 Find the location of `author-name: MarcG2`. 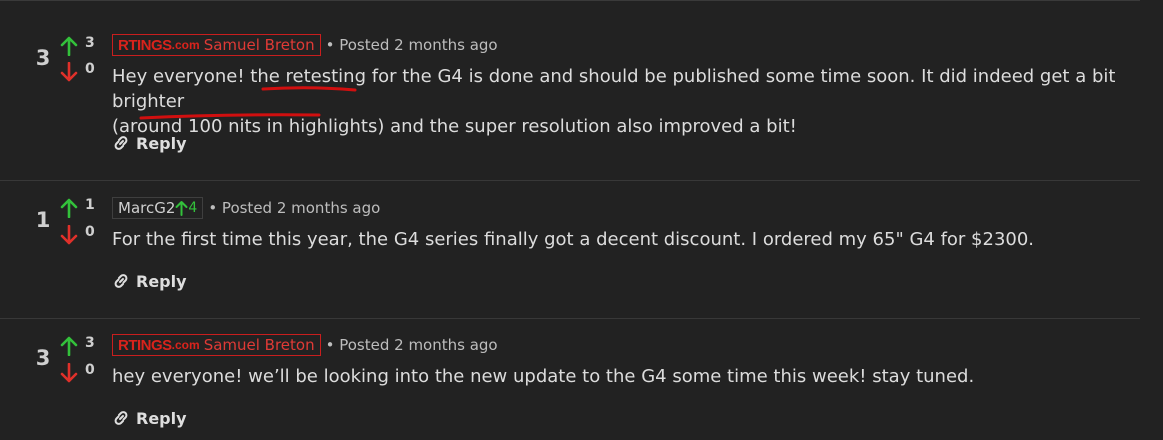

author-name: MarcG2 is located at coordinates (147, 208).